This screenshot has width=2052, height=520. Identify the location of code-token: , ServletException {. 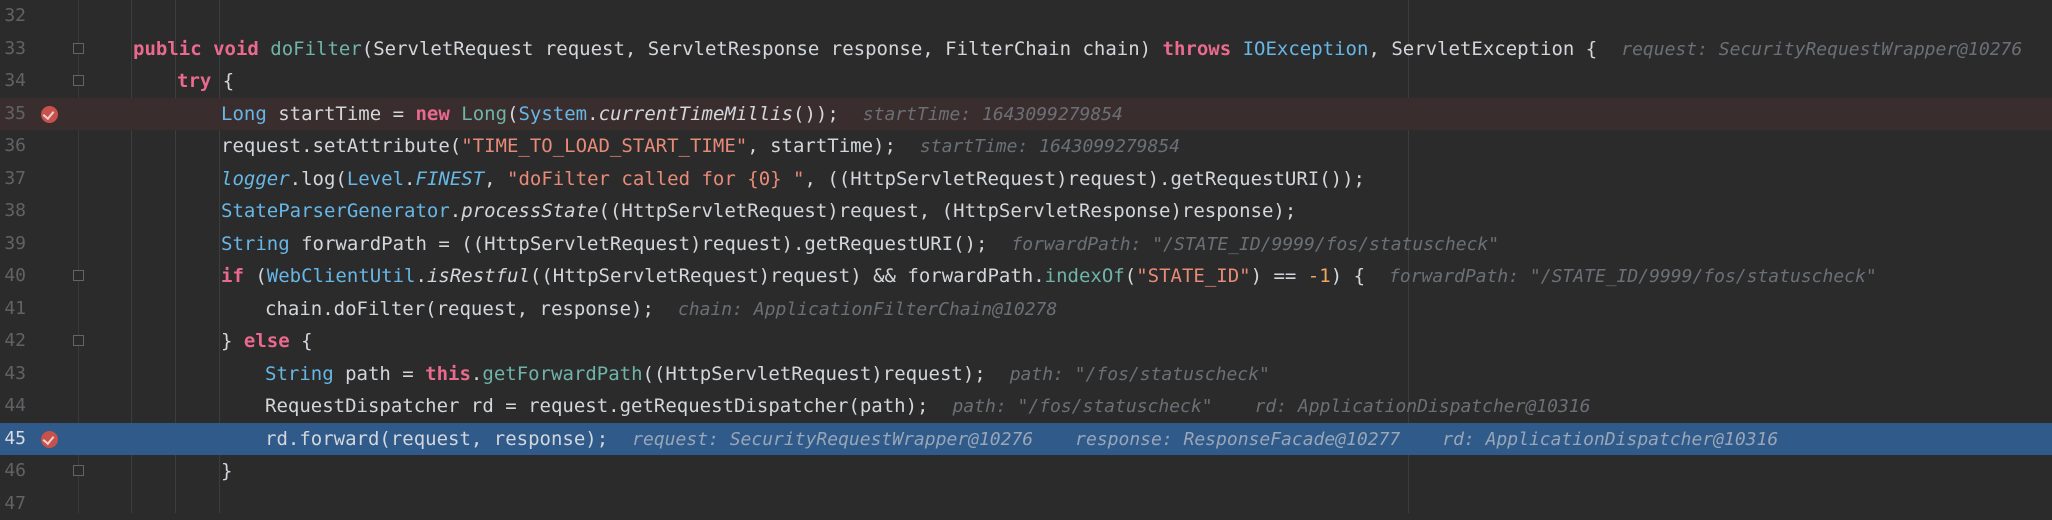
(1482, 49).